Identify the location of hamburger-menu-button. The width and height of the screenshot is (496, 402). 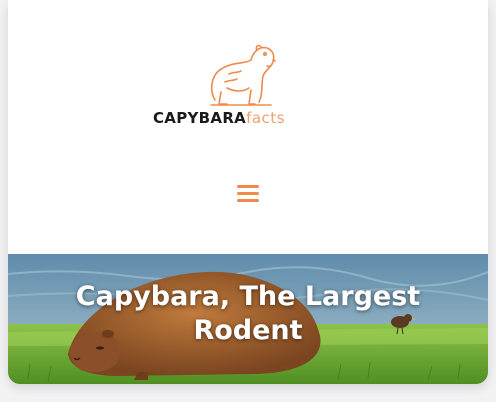
(248, 193).